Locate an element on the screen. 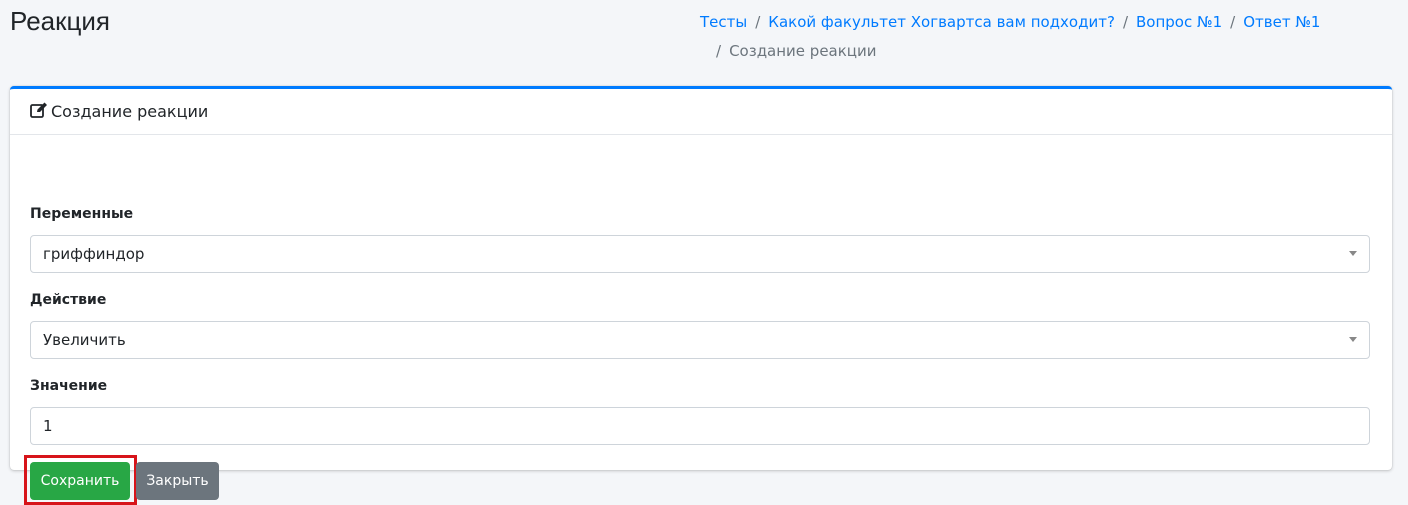 This screenshot has width=1408, height=505. edit-icon is located at coordinates (40, 112).